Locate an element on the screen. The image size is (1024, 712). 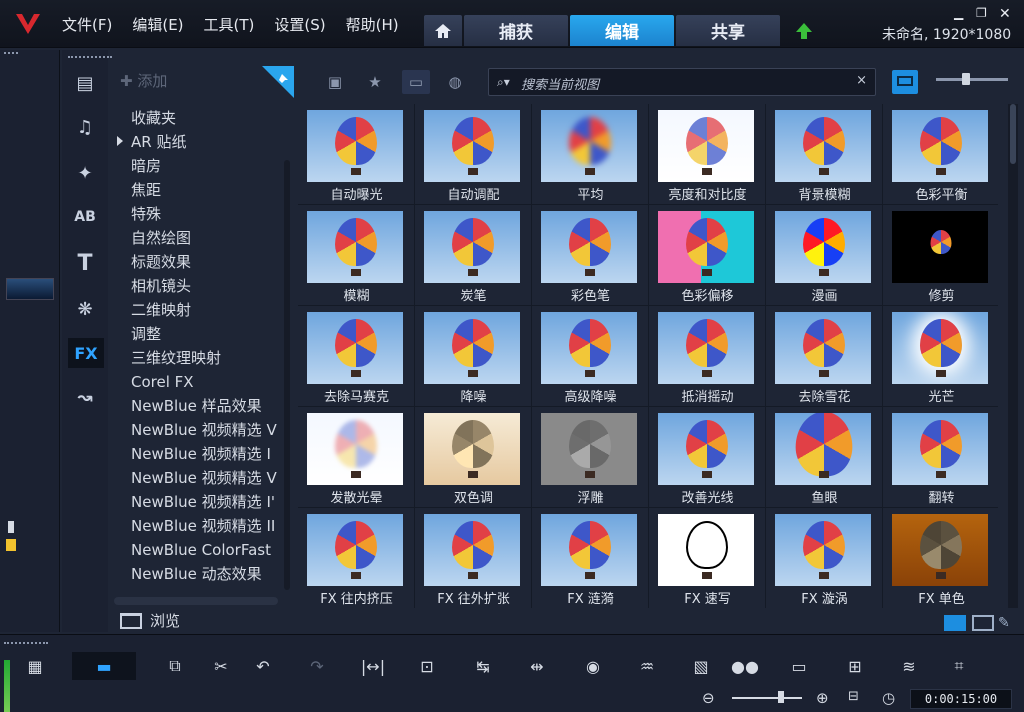
filter-thumbnail: 自动曝光 is located at coordinates (356, 154).